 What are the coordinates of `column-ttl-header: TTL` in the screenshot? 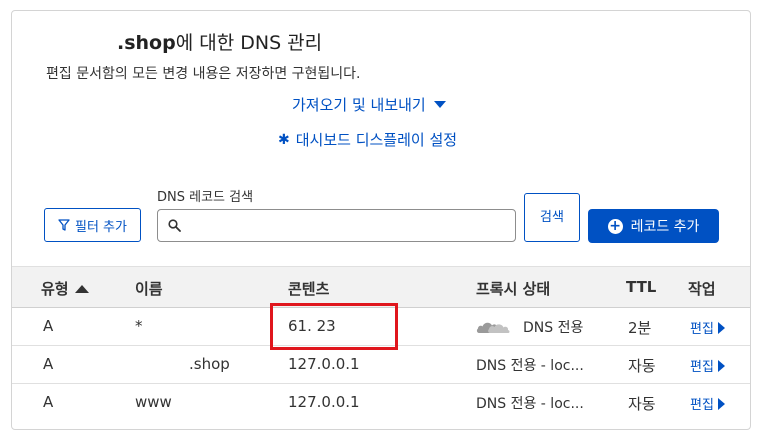 It's located at (641, 287).